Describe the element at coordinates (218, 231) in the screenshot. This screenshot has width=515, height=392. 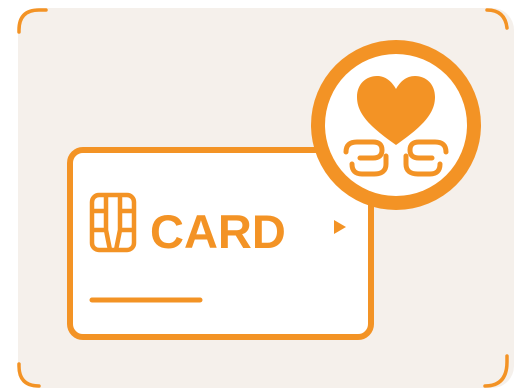
I see `card-label: CARD` at that location.